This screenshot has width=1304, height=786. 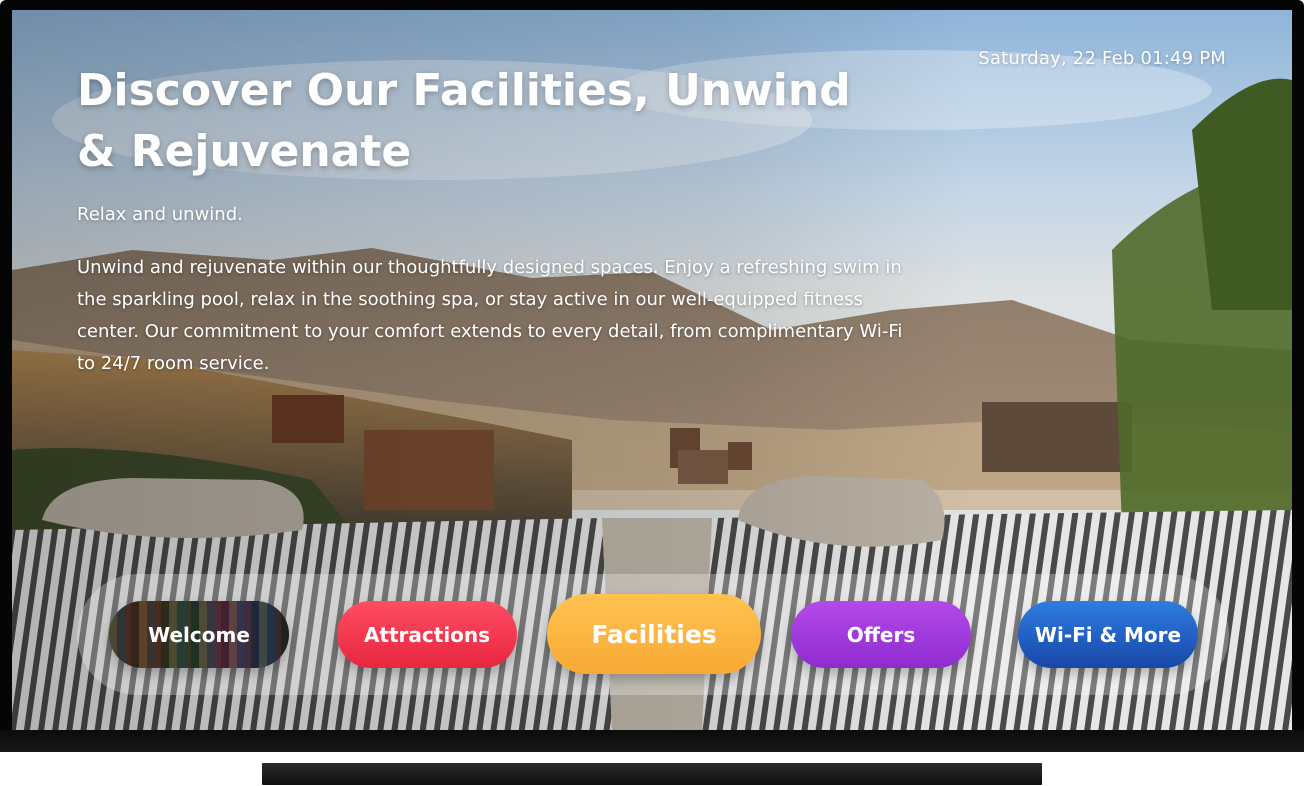 What do you see at coordinates (652, 741) in the screenshot?
I see `tv-bottom-bezel` at bounding box center [652, 741].